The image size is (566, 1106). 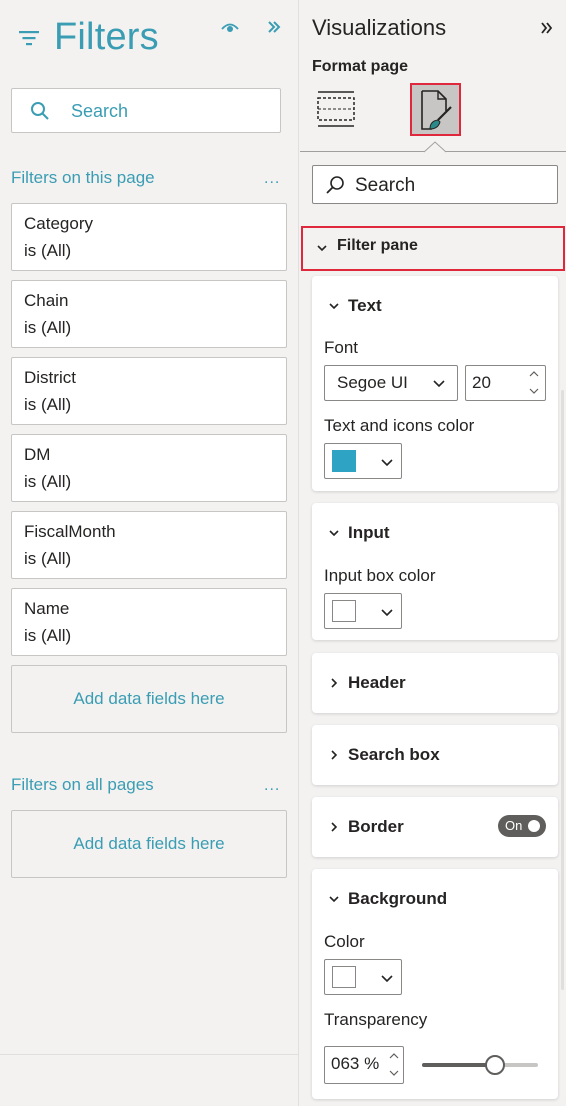 I want to click on header-card-title: Header, so click(x=377, y=682).